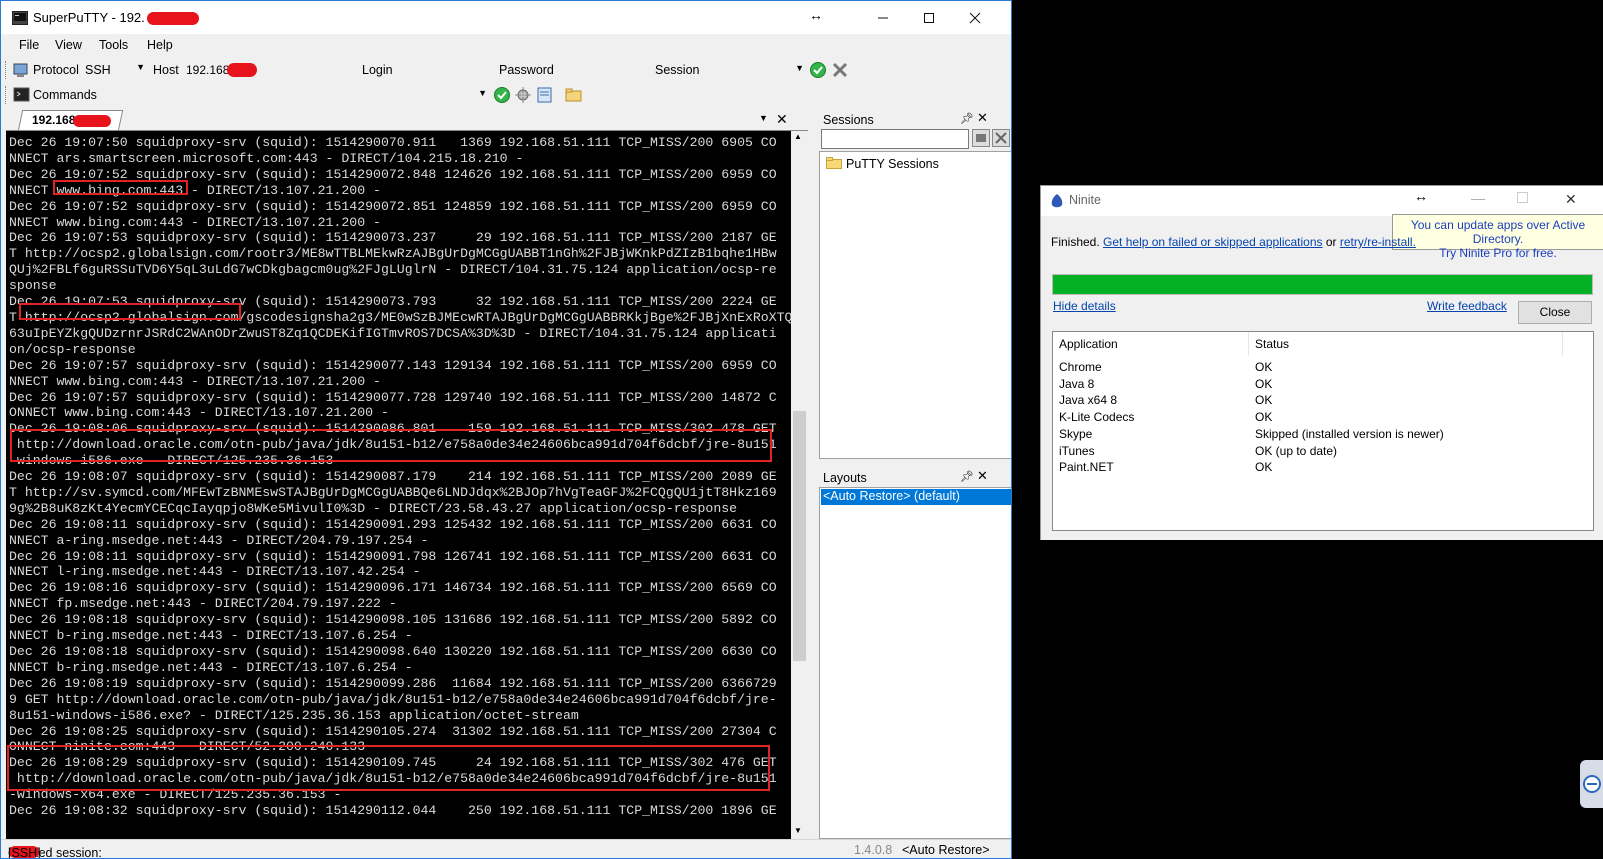 This screenshot has width=1603, height=859. What do you see at coordinates (445, 70) in the screenshot?
I see `login-input` at bounding box center [445, 70].